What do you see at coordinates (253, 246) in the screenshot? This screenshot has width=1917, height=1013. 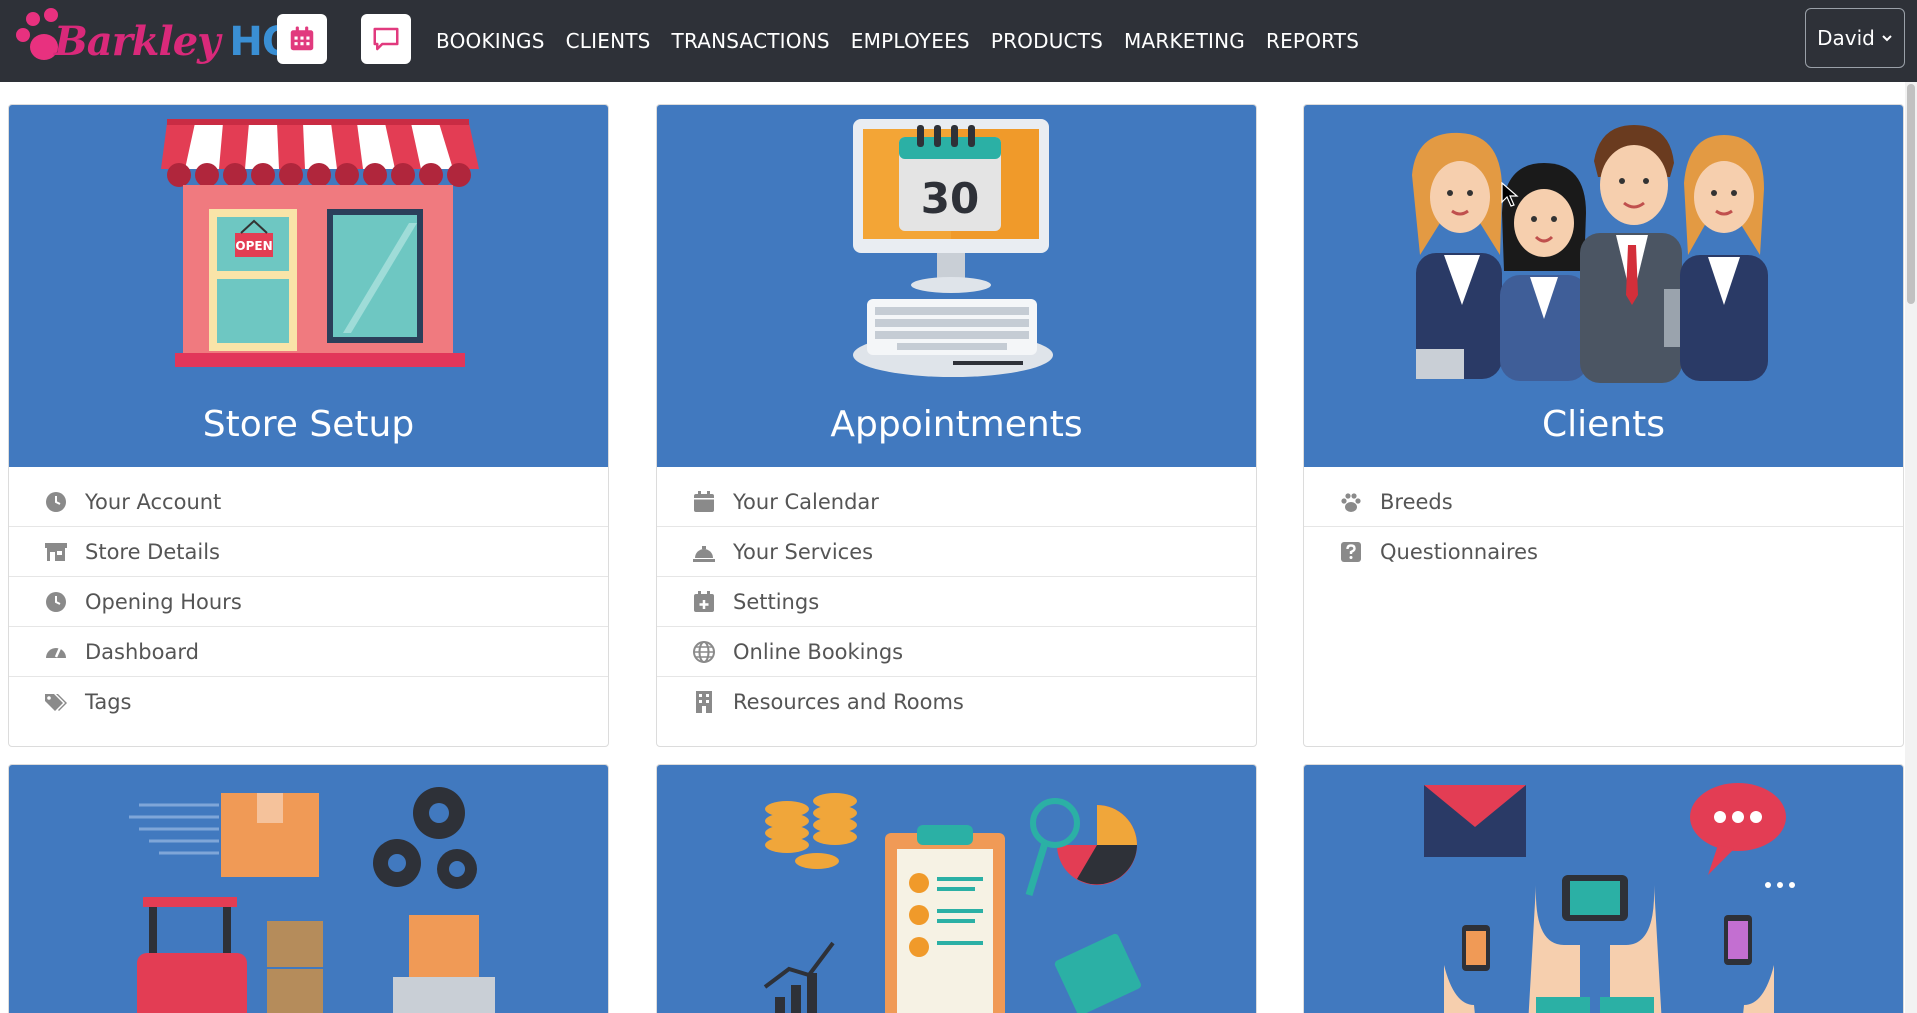 I see `open-sign: OPEN` at bounding box center [253, 246].